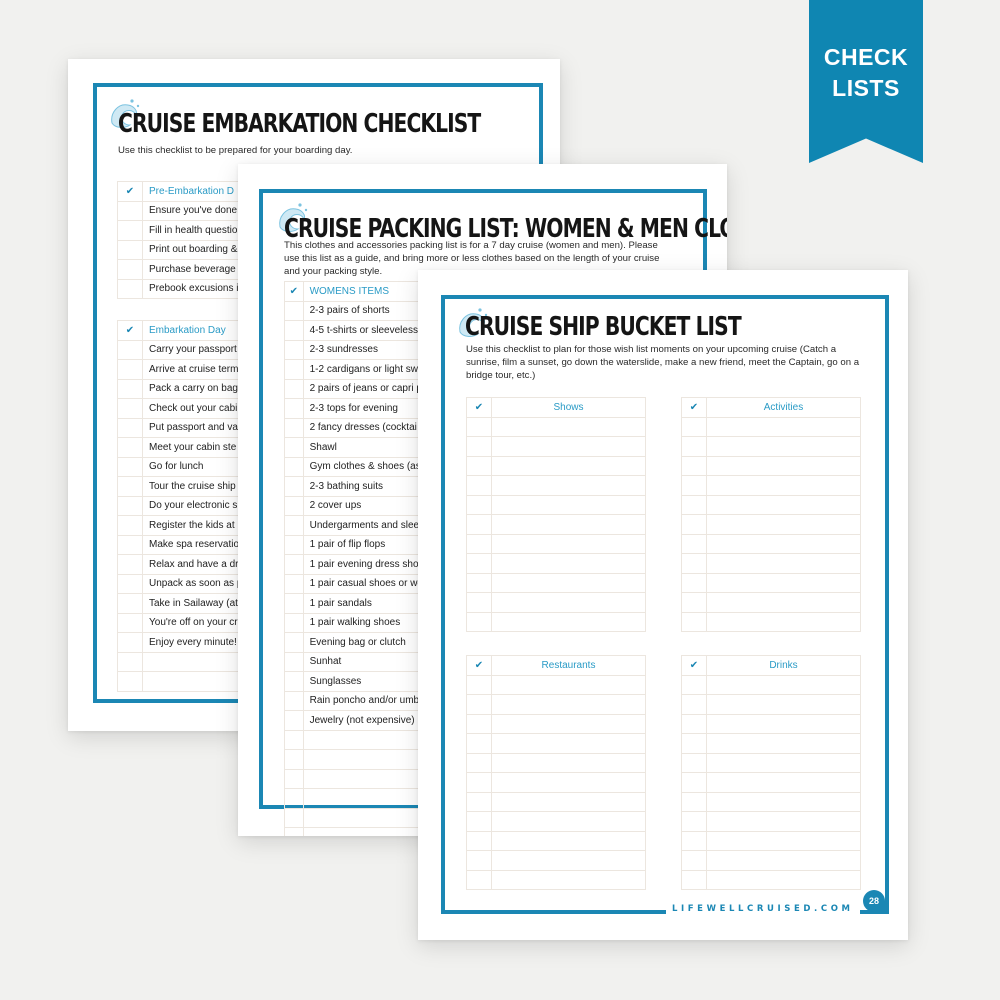 This screenshot has width=1000, height=1000. I want to click on table-row: Gym clothes & shoes (as, so click(354, 466).